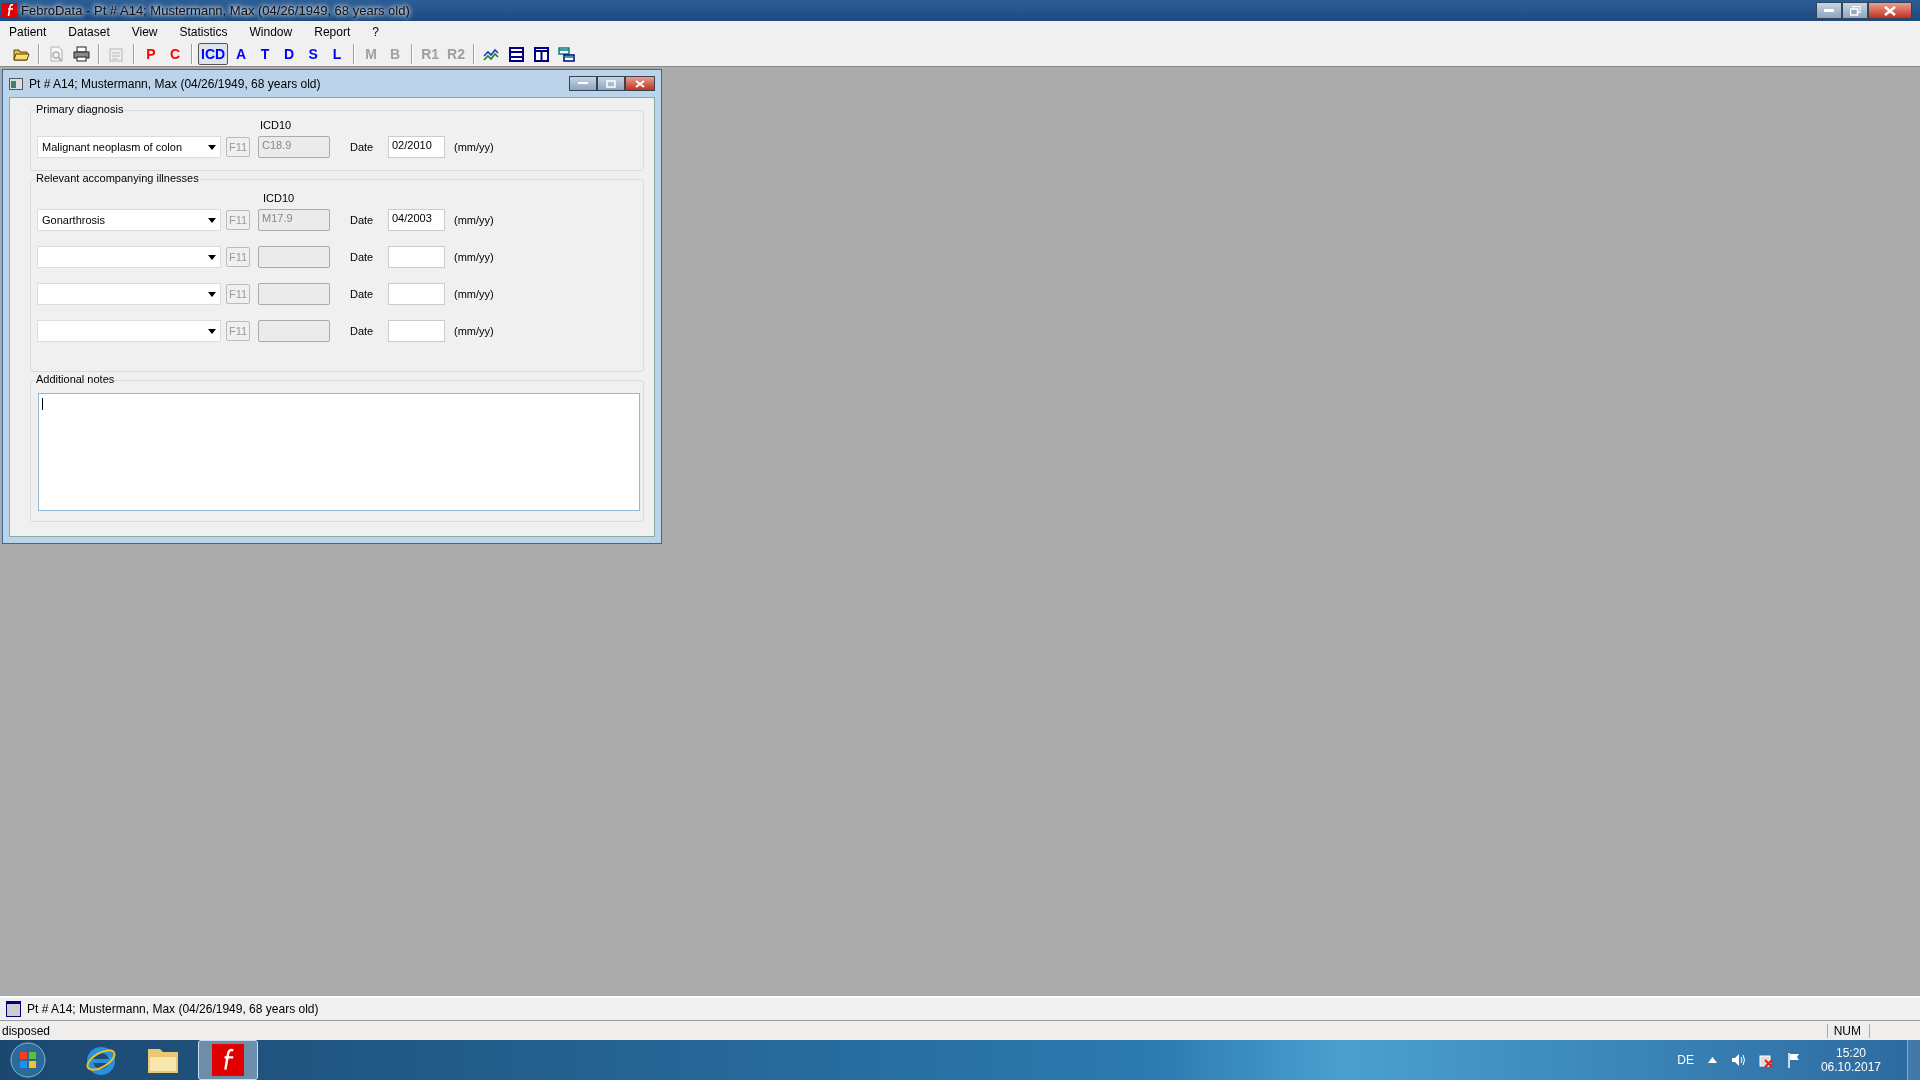 This screenshot has width=1920, height=1080. I want to click on notes-field, so click(339, 452).